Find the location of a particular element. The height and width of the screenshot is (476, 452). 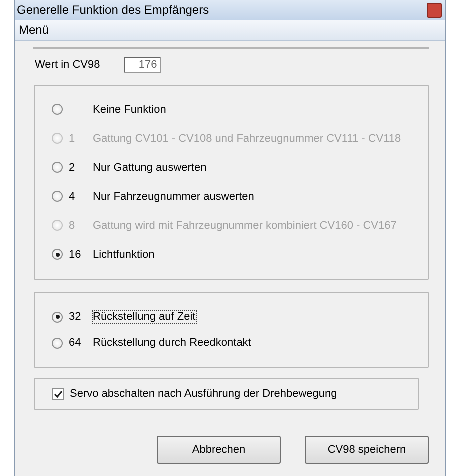

option-number: 32 is located at coordinates (75, 317).